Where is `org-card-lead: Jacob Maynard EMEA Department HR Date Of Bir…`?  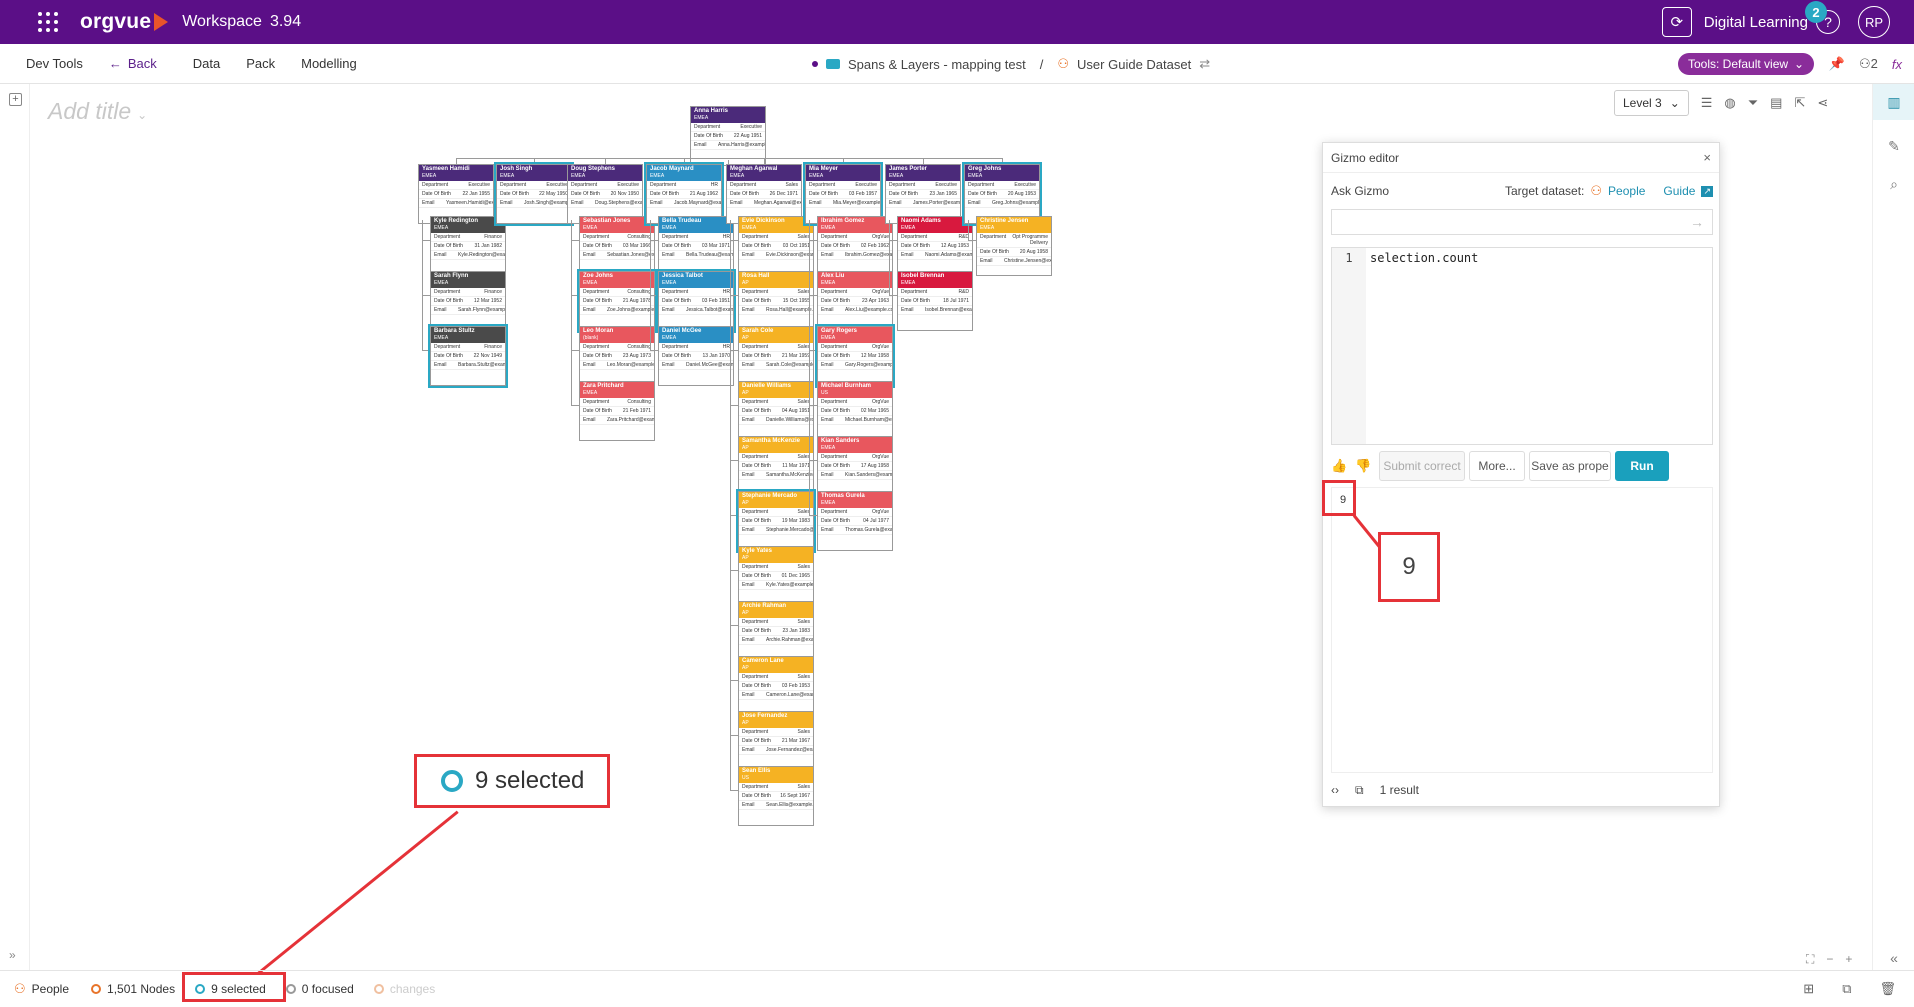
org-card-lead: Jacob Maynard EMEA Department HR Date Of Bir… is located at coordinates (684, 194).